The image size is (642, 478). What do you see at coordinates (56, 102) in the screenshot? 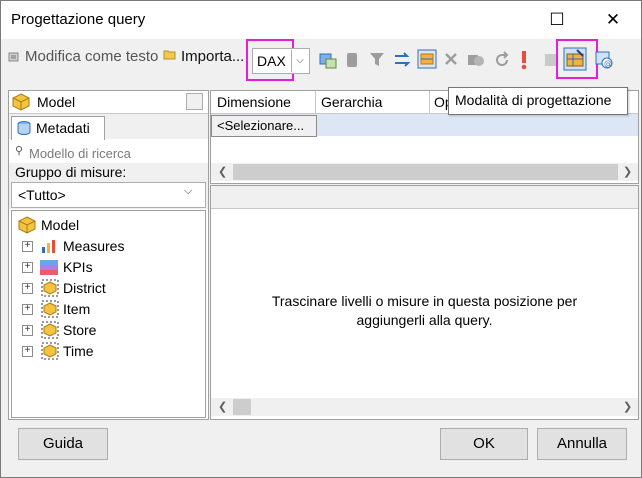
I see `cube-name: Model` at bounding box center [56, 102].